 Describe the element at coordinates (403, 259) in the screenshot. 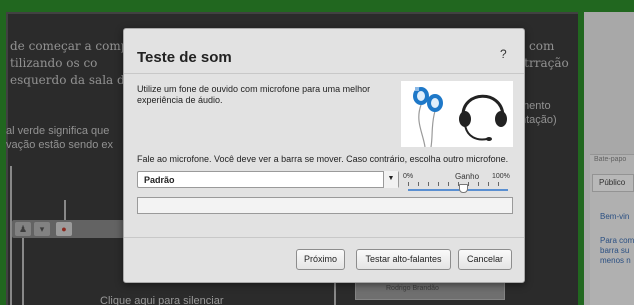

I see `test-speakers-button: Testar alto-falantes` at that location.